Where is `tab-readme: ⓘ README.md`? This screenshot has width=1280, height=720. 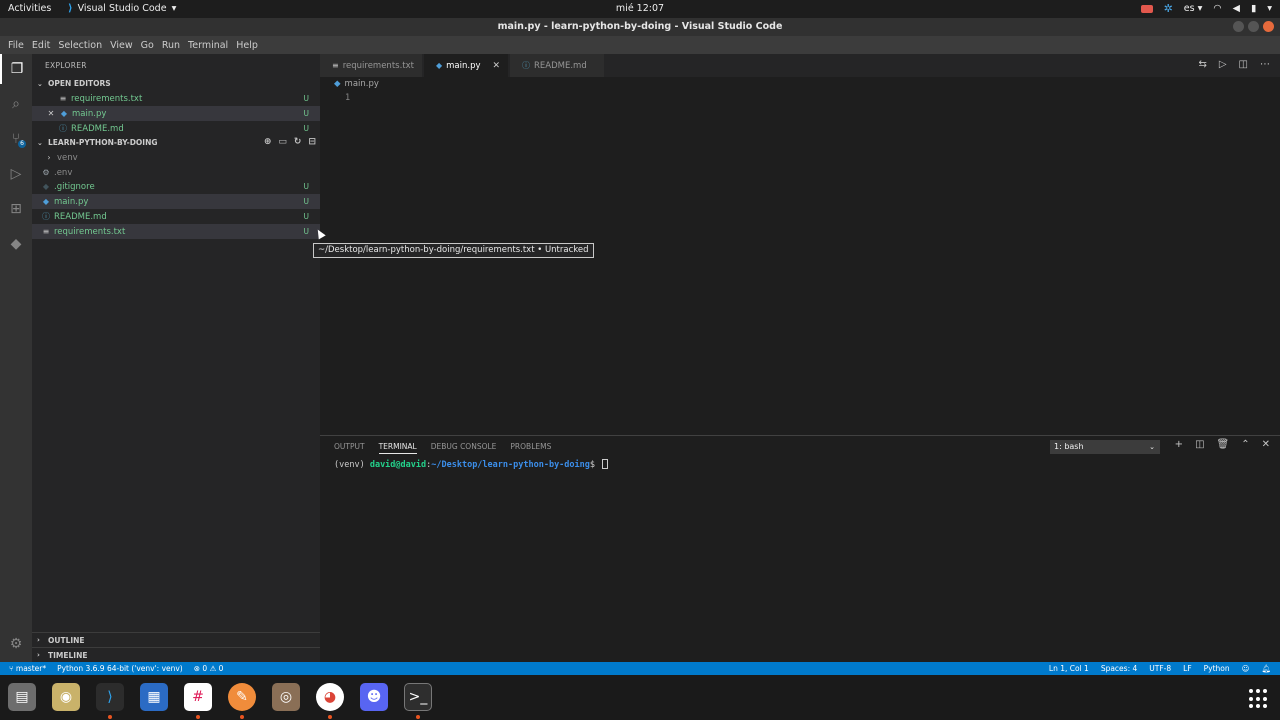
tab-readme: ⓘ README.md is located at coordinates (557, 65).